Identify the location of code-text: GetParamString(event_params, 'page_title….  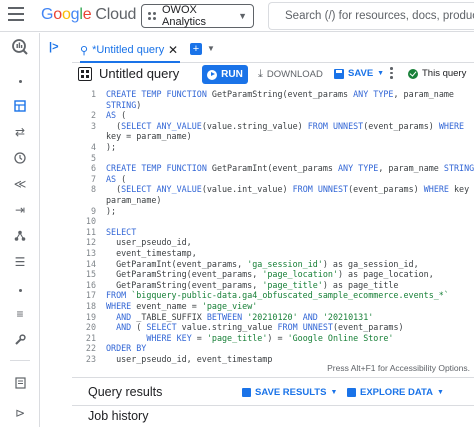
(252, 285).